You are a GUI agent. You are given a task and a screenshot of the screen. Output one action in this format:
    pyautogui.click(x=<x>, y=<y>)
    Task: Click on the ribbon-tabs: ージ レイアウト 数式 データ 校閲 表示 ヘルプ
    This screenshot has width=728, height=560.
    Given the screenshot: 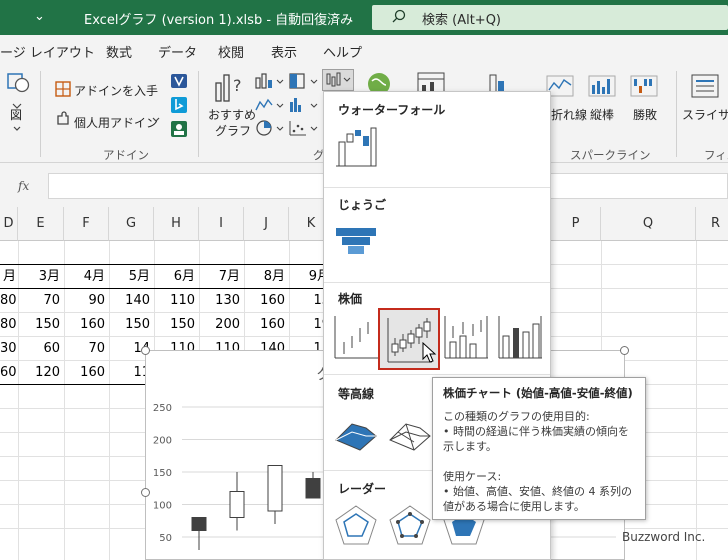 What is the action you would take?
    pyautogui.click(x=364, y=50)
    